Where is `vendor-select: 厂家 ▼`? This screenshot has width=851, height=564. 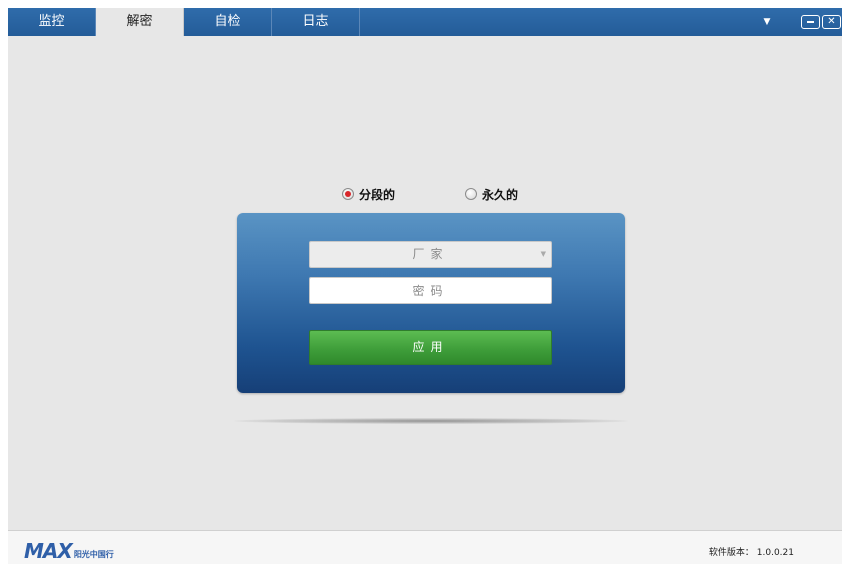
vendor-select: 厂家 ▼ is located at coordinates (430, 254).